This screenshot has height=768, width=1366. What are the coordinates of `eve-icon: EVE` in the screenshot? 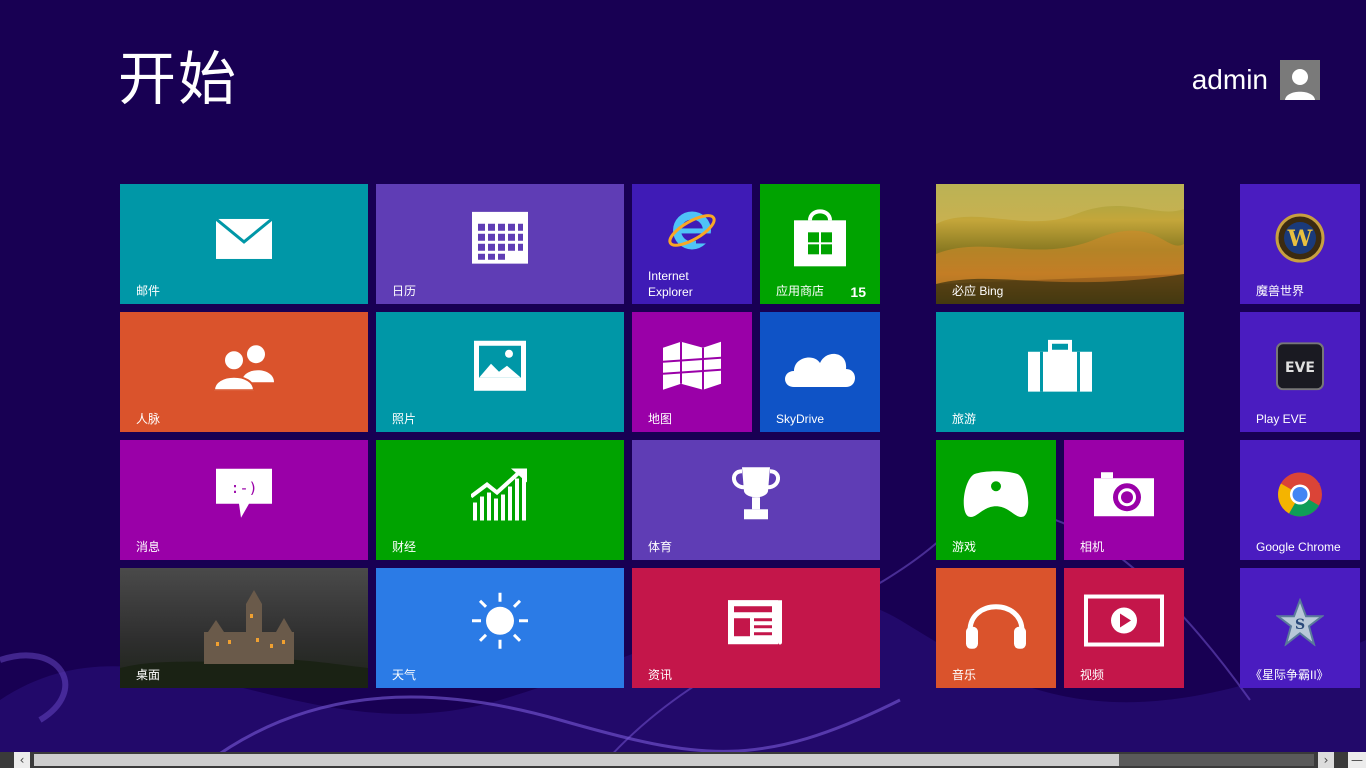 It's located at (1300, 366).